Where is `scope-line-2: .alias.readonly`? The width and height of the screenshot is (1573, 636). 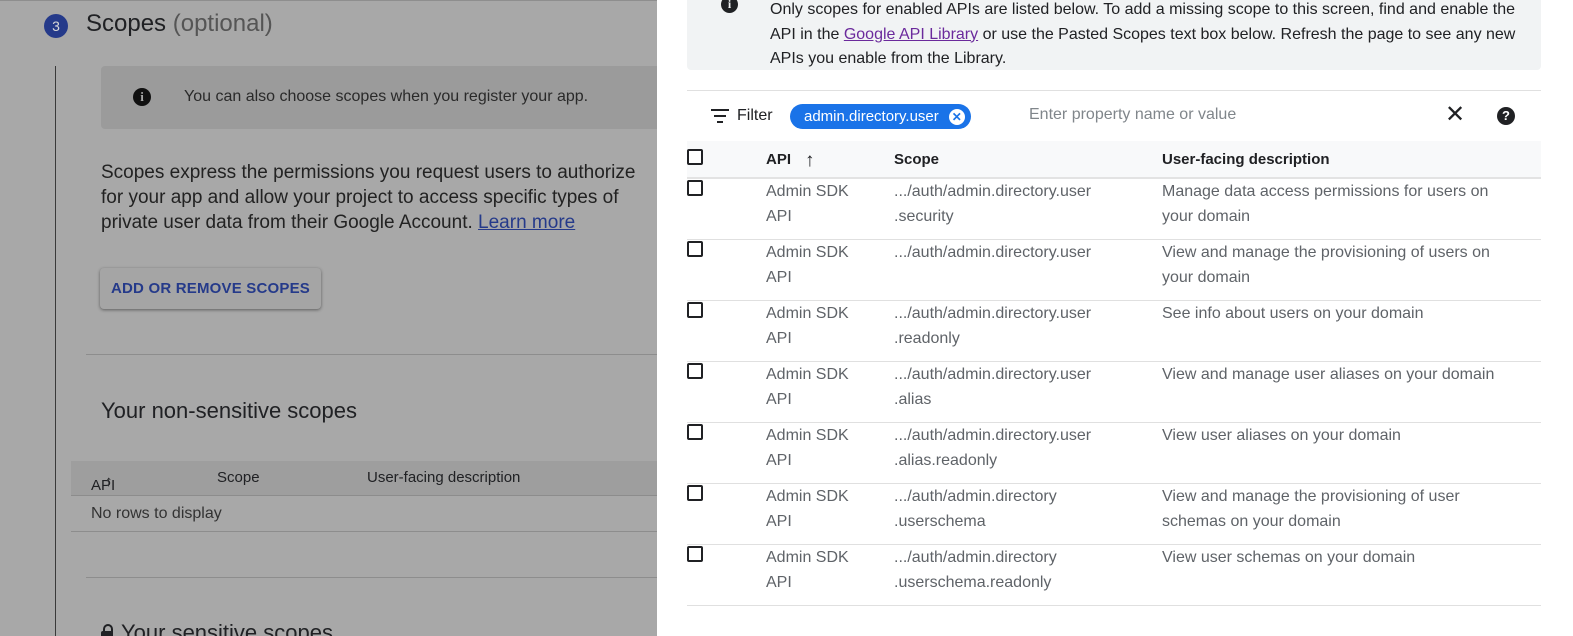
scope-line-2: .alias.readonly is located at coordinates (946, 460).